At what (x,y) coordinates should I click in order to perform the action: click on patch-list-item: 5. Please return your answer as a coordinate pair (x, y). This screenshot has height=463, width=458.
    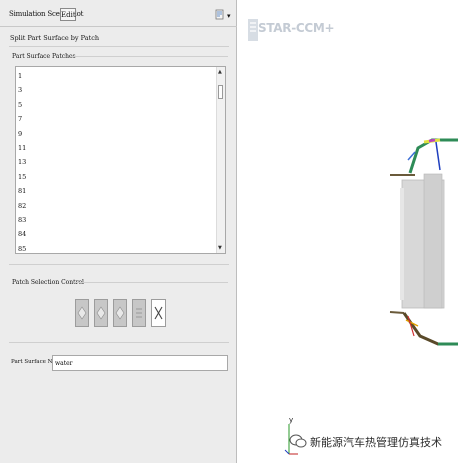
    Looking at the image, I should click on (22, 105).